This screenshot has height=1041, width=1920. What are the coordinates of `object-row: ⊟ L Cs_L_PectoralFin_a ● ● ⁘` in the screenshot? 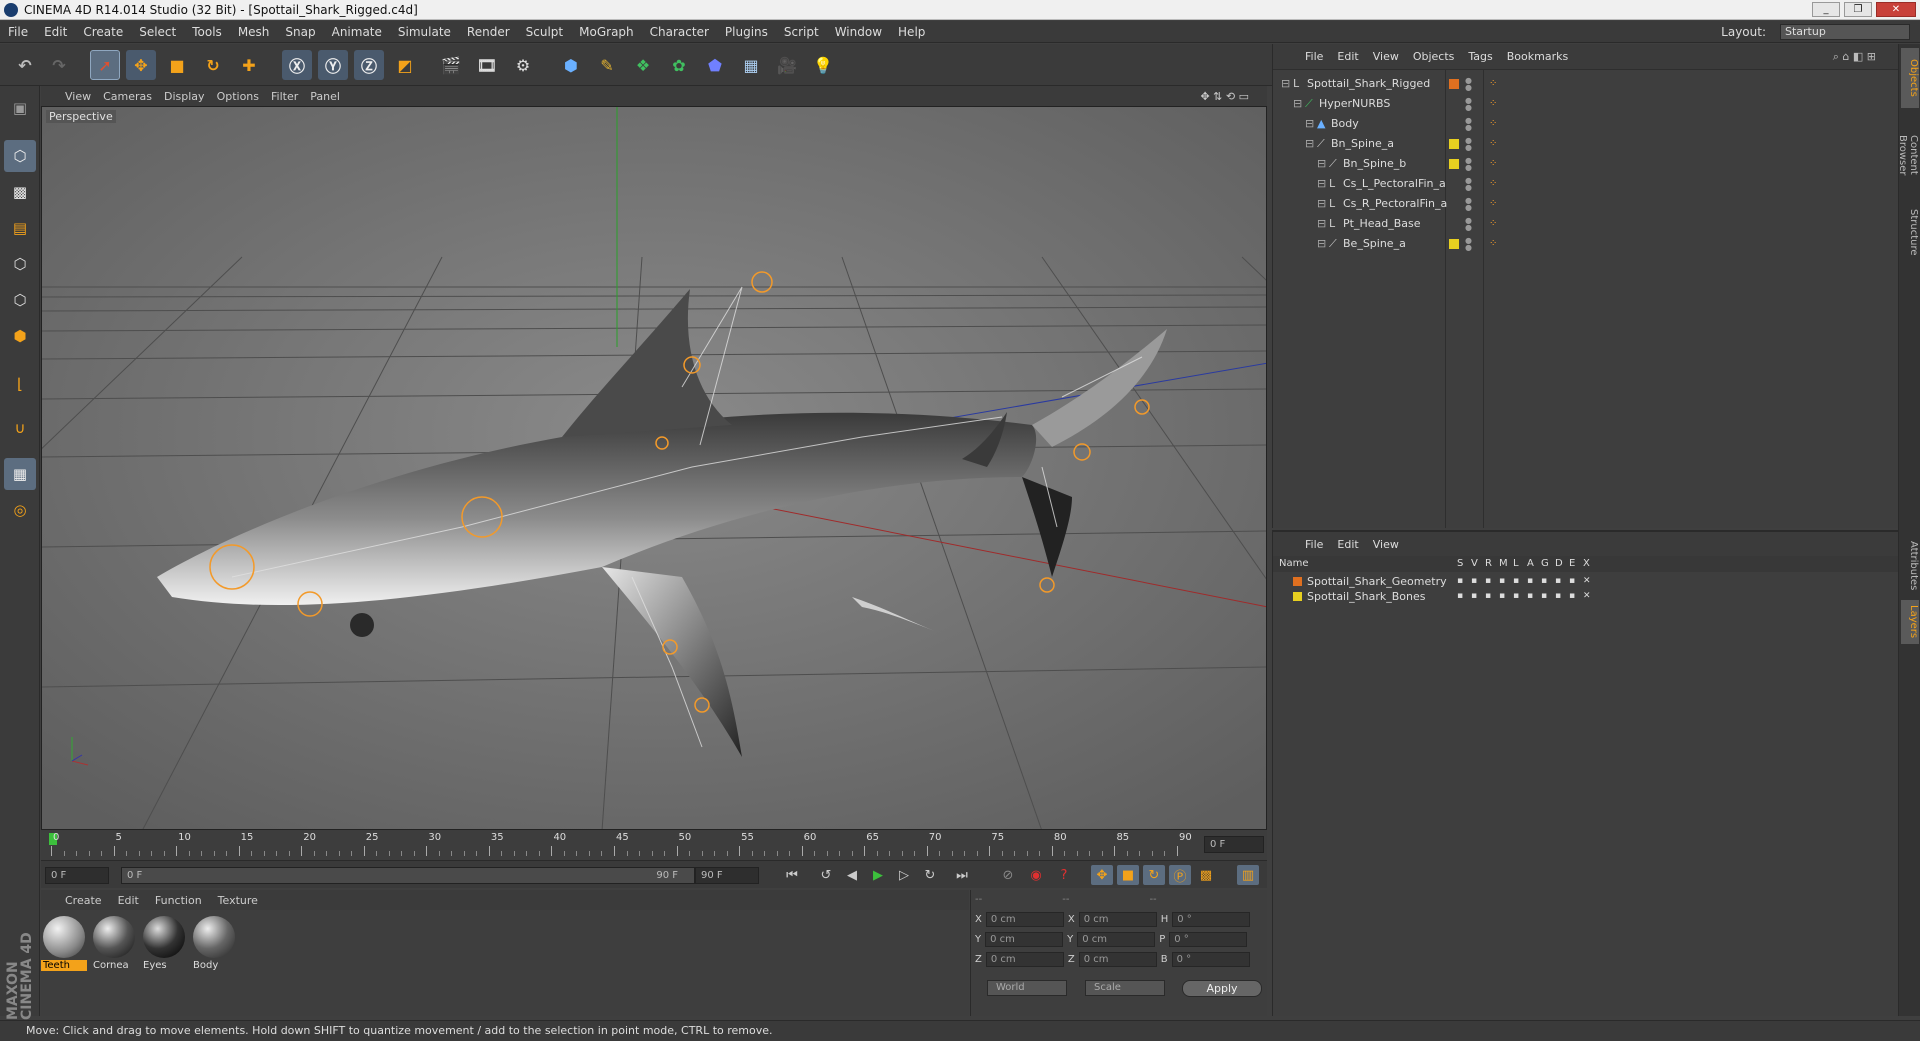 It's located at (1586, 184).